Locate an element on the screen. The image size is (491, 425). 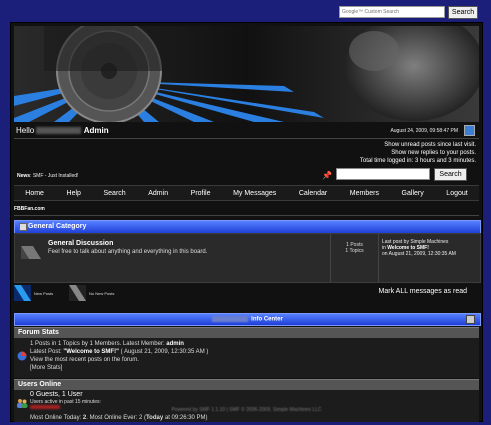
category-header: General Category is located at coordinates (247, 227).